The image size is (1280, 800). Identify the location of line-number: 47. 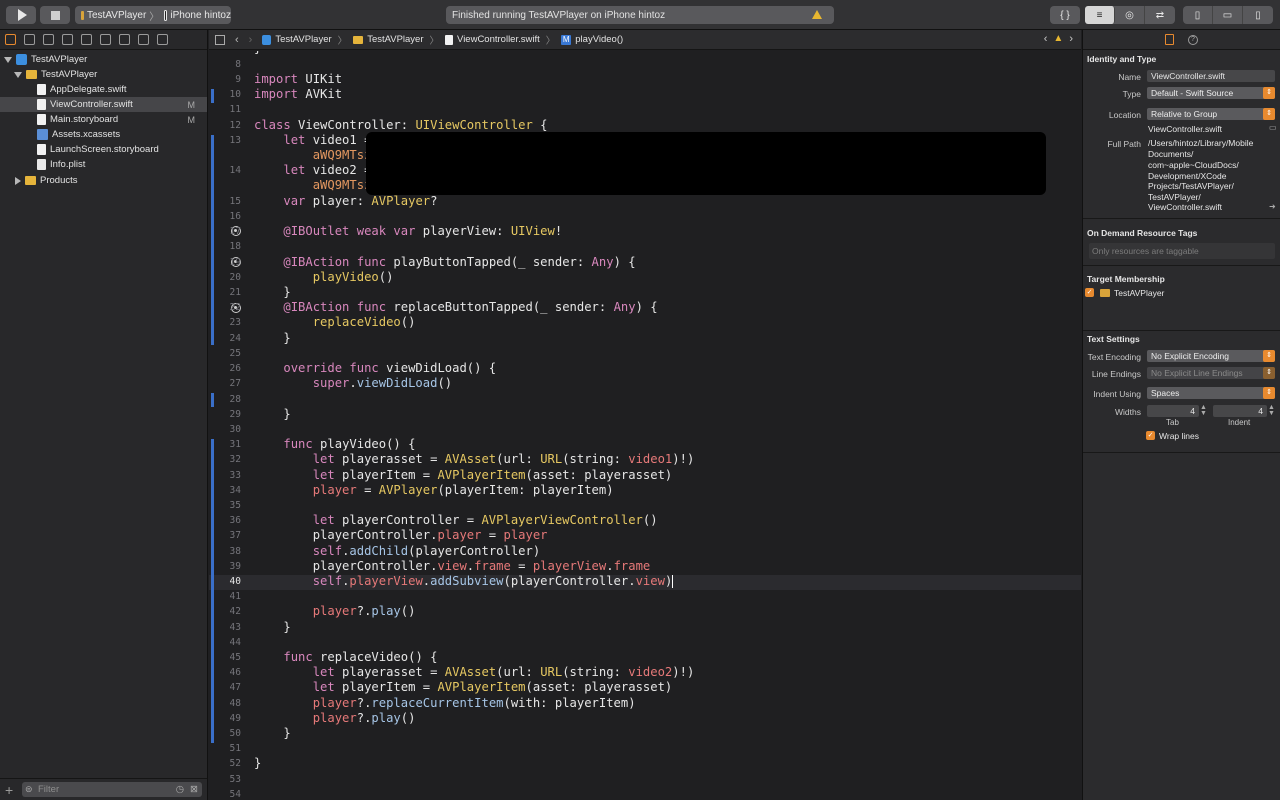
(235, 687).